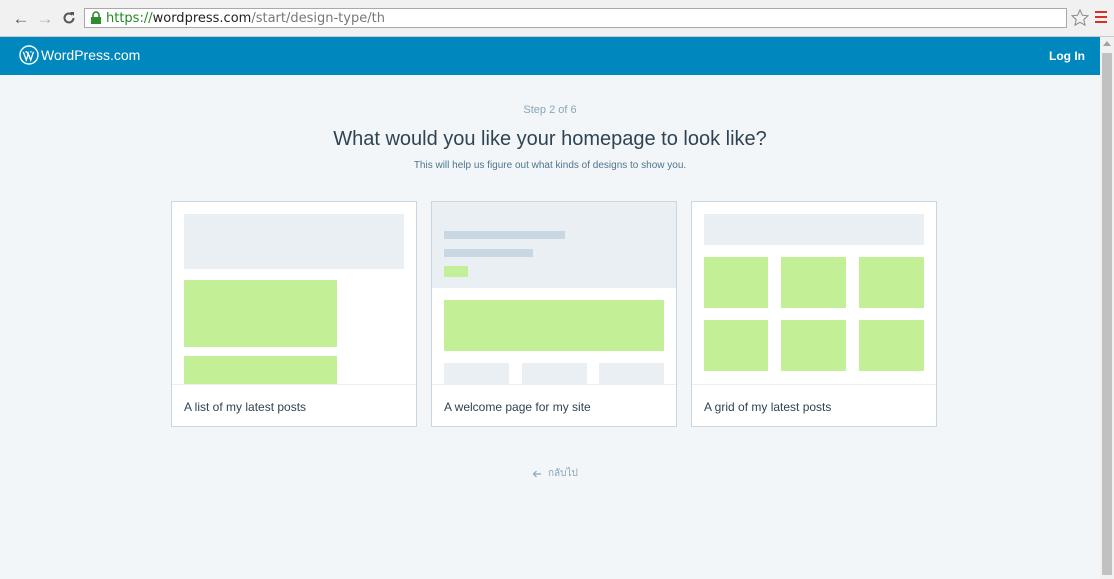  I want to click on design-option-page: A welcome page for my site, so click(554, 314).